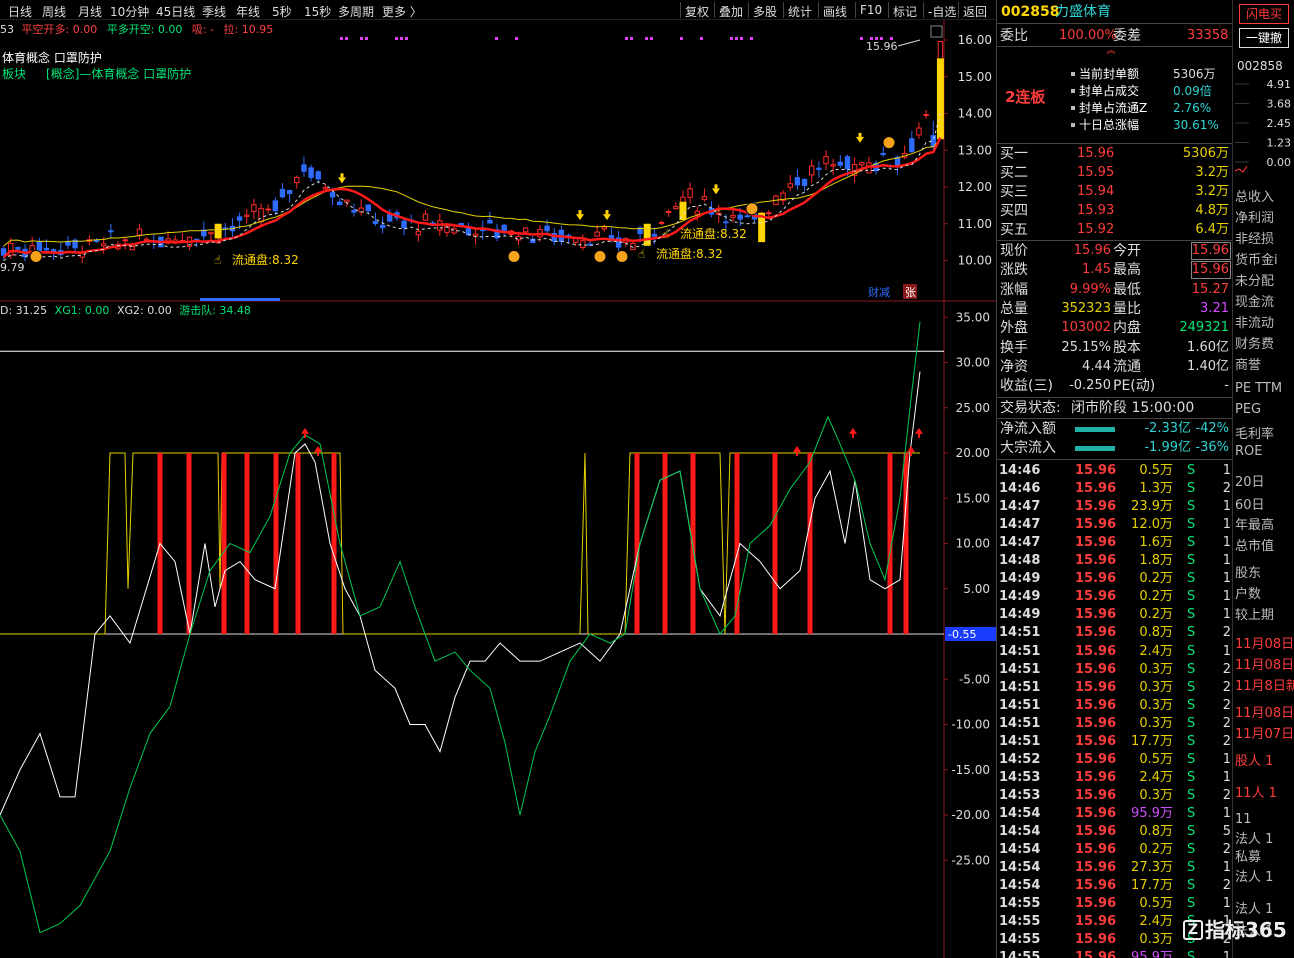  Describe the element at coordinates (1115, 543) in the screenshot. I see `tick-row: 14:47 15.96 1.6万 S 1` at that location.